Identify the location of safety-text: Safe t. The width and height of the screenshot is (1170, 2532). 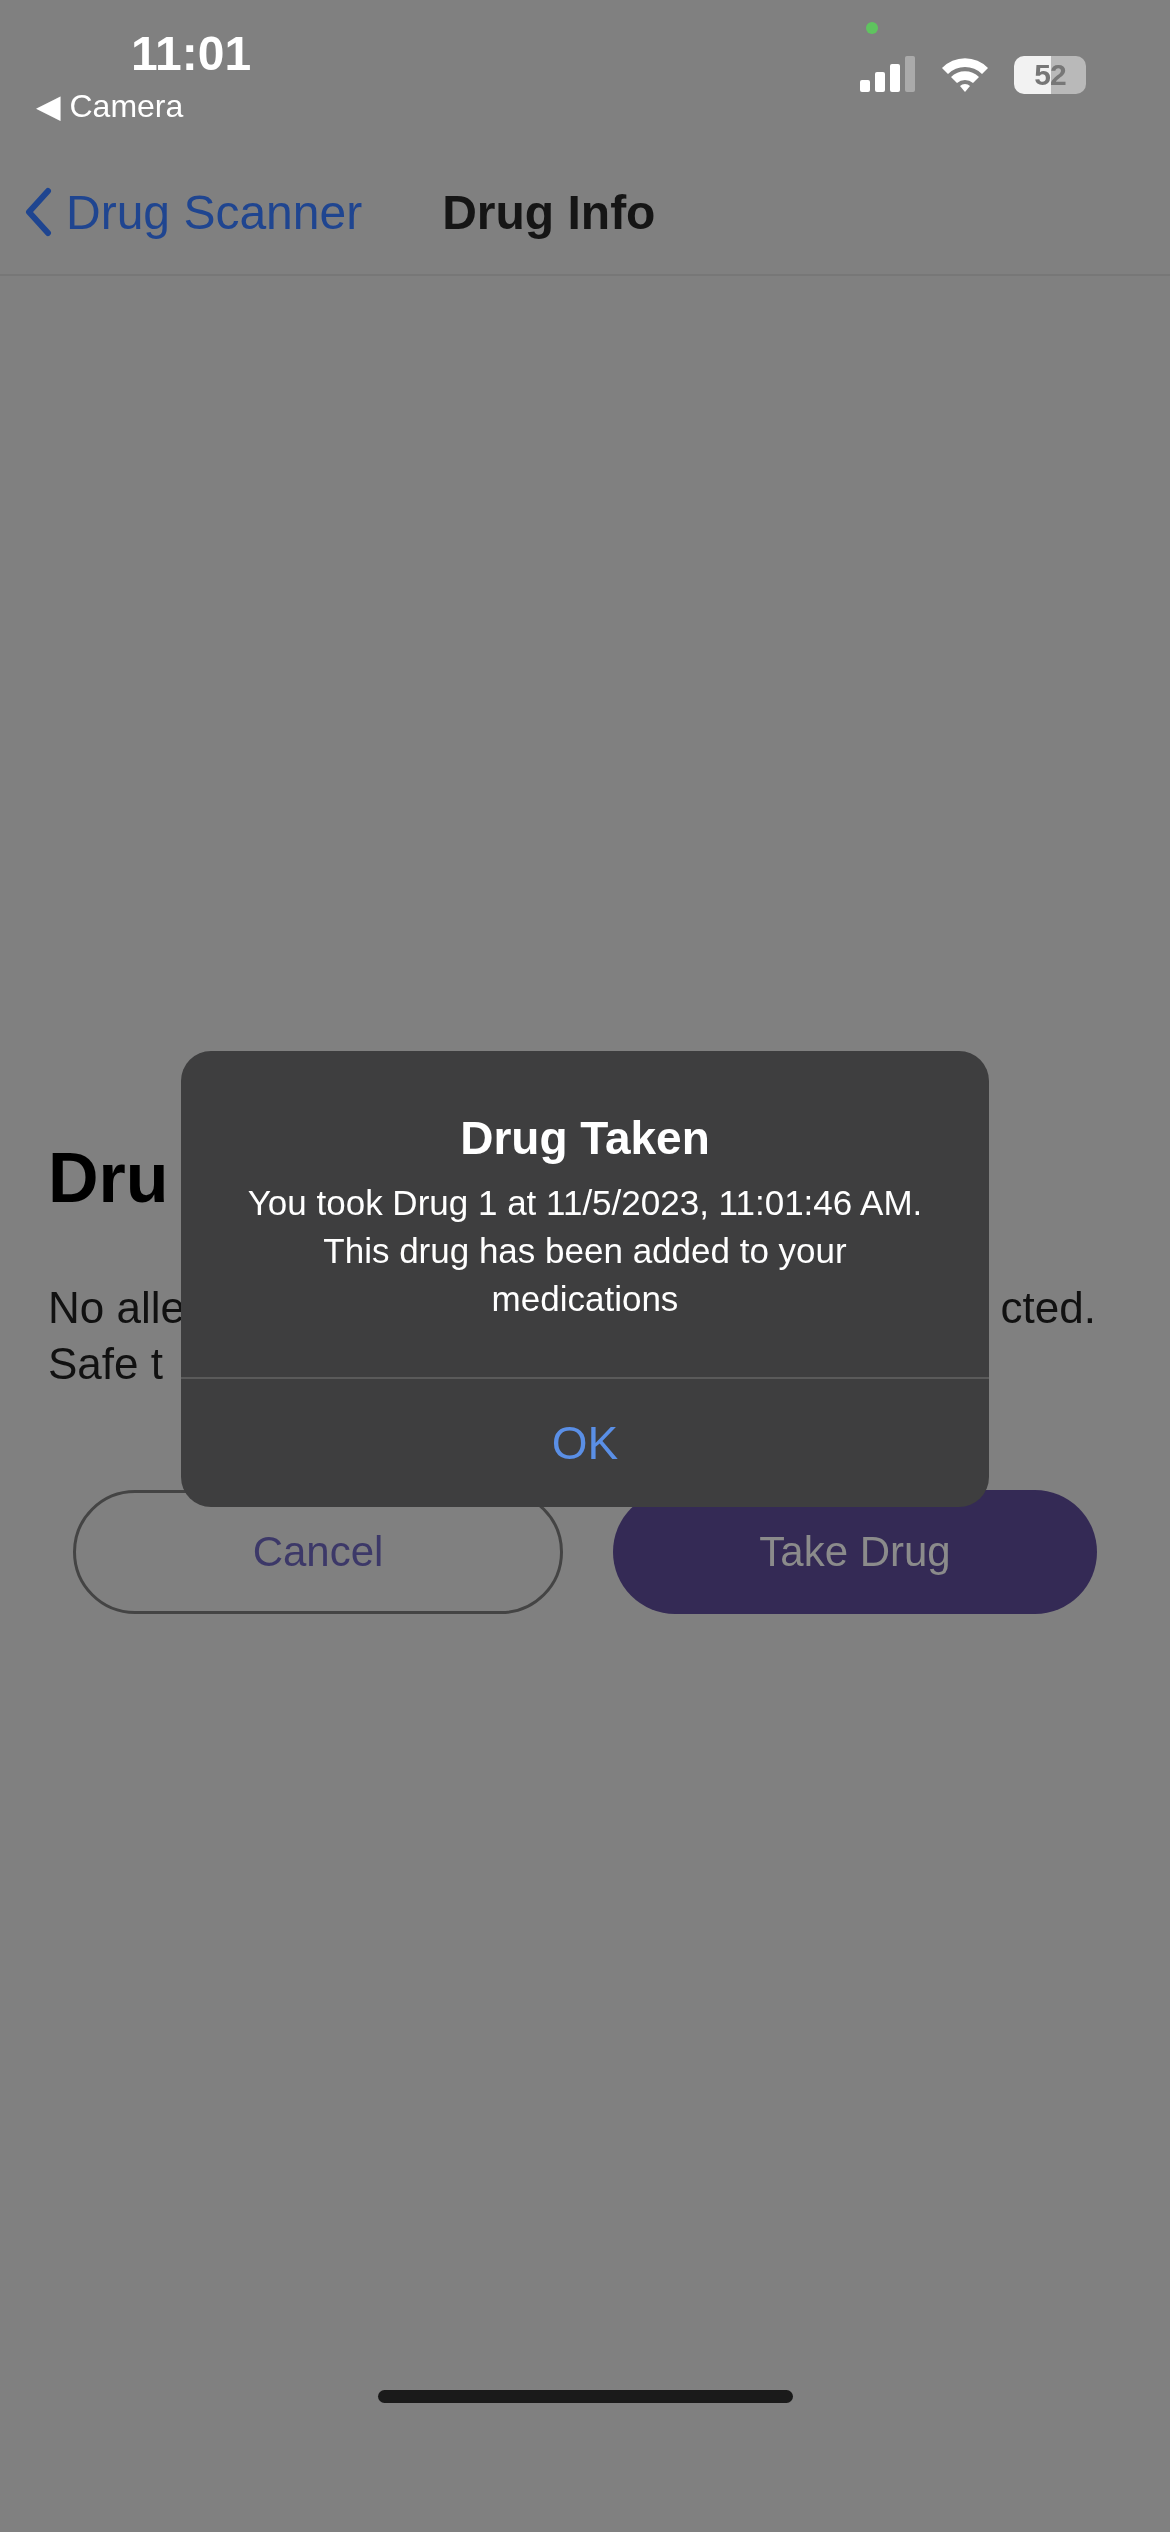
(105, 1364).